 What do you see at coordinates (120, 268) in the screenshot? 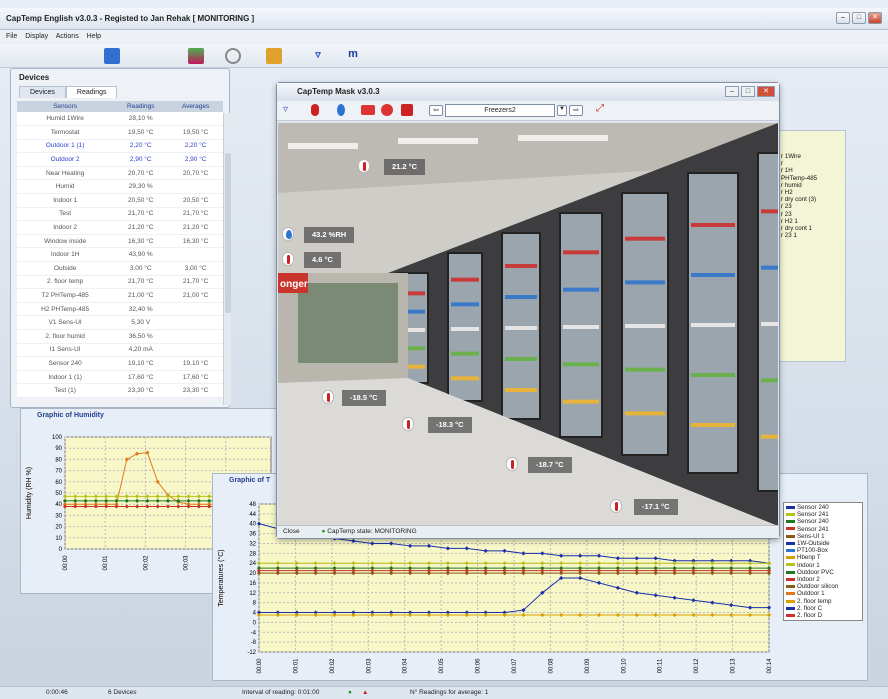
I see `table-row: Outside 3,00 °C 3,00 °C` at bounding box center [120, 268].